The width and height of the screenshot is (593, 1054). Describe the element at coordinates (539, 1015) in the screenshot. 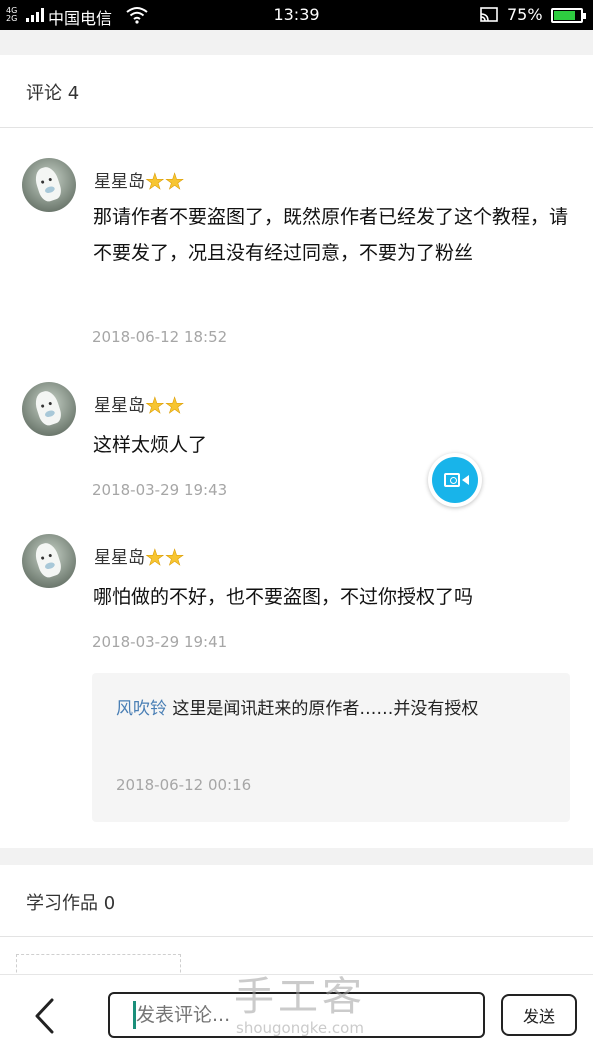

I see `send-button: 发送` at that location.